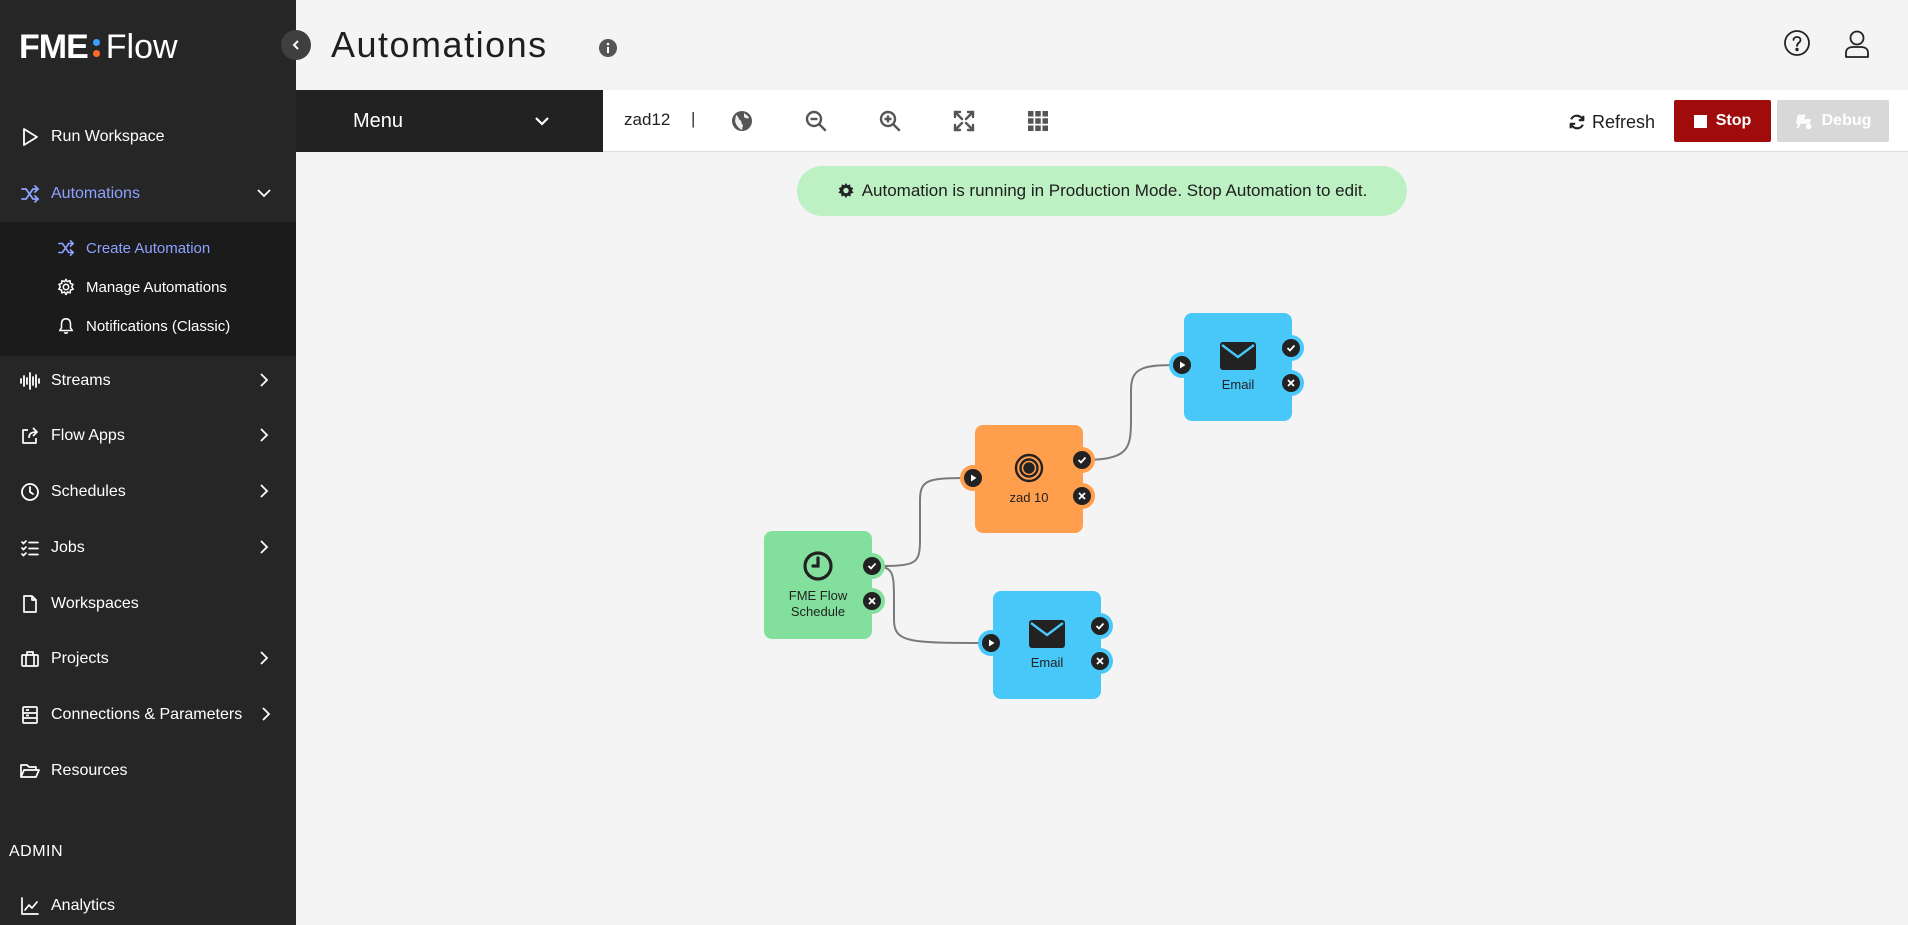  Describe the element at coordinates (930, 604) in the screenshot. I see `connection-schedule-to-email-bottom` at that location.